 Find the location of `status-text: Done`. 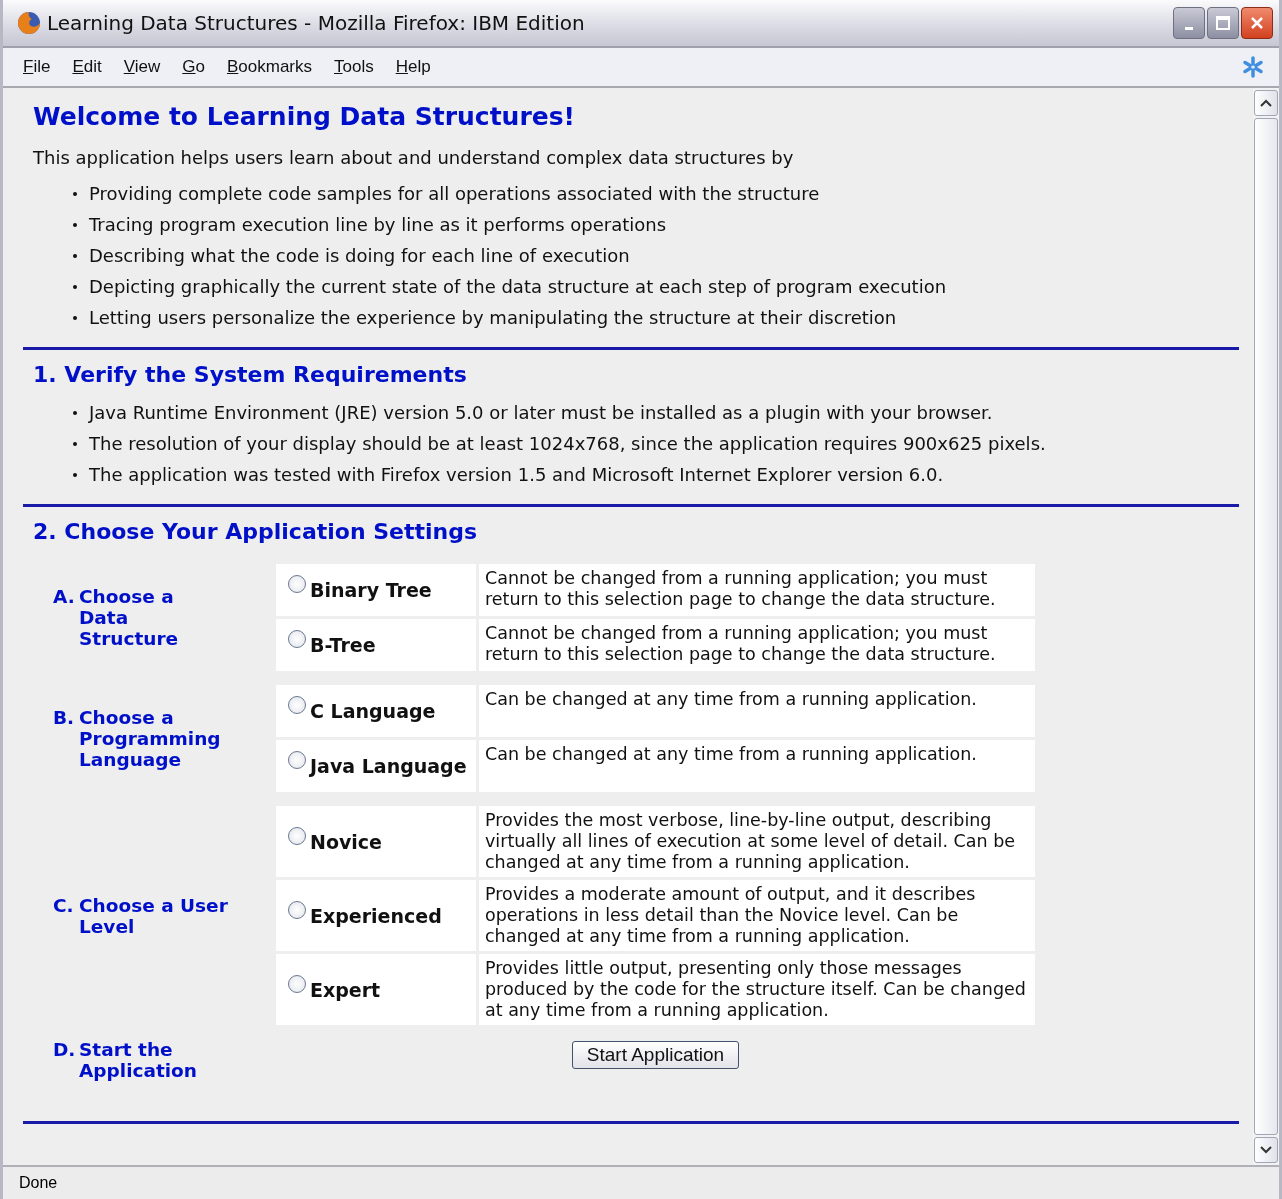

status-text: Done is located at coordinates (38, 1183).